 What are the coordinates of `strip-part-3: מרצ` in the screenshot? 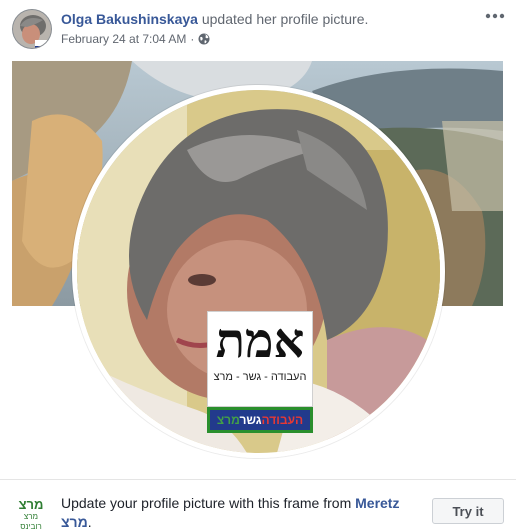 It's located at (228, 420).